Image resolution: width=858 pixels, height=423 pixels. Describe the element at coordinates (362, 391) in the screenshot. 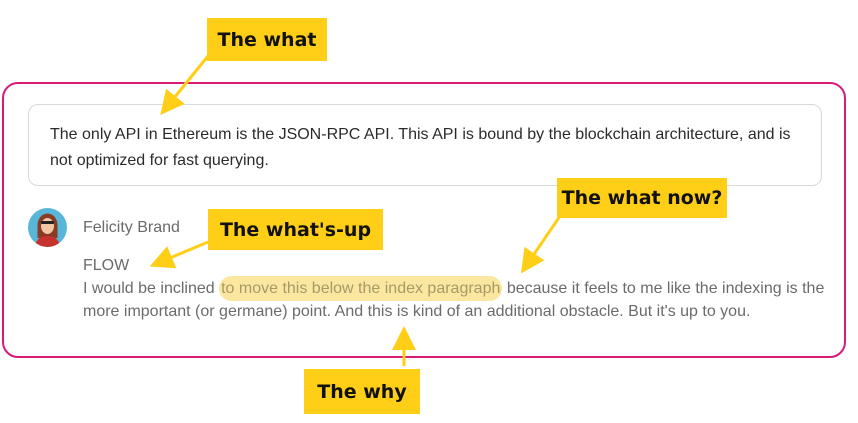

I see `callout-the-why: The why` at that location.